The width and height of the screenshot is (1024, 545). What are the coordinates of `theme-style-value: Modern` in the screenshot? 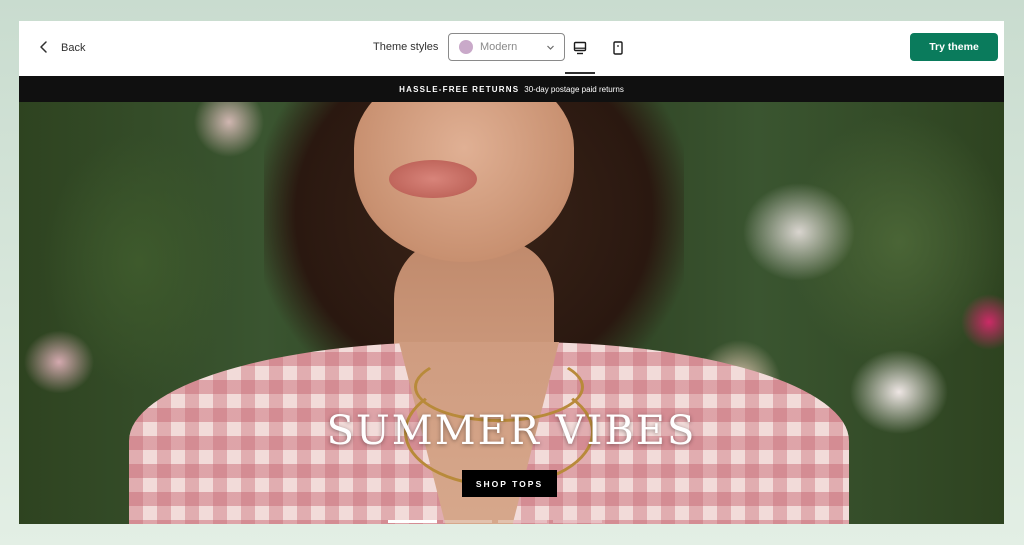 It's located at (499, 47).